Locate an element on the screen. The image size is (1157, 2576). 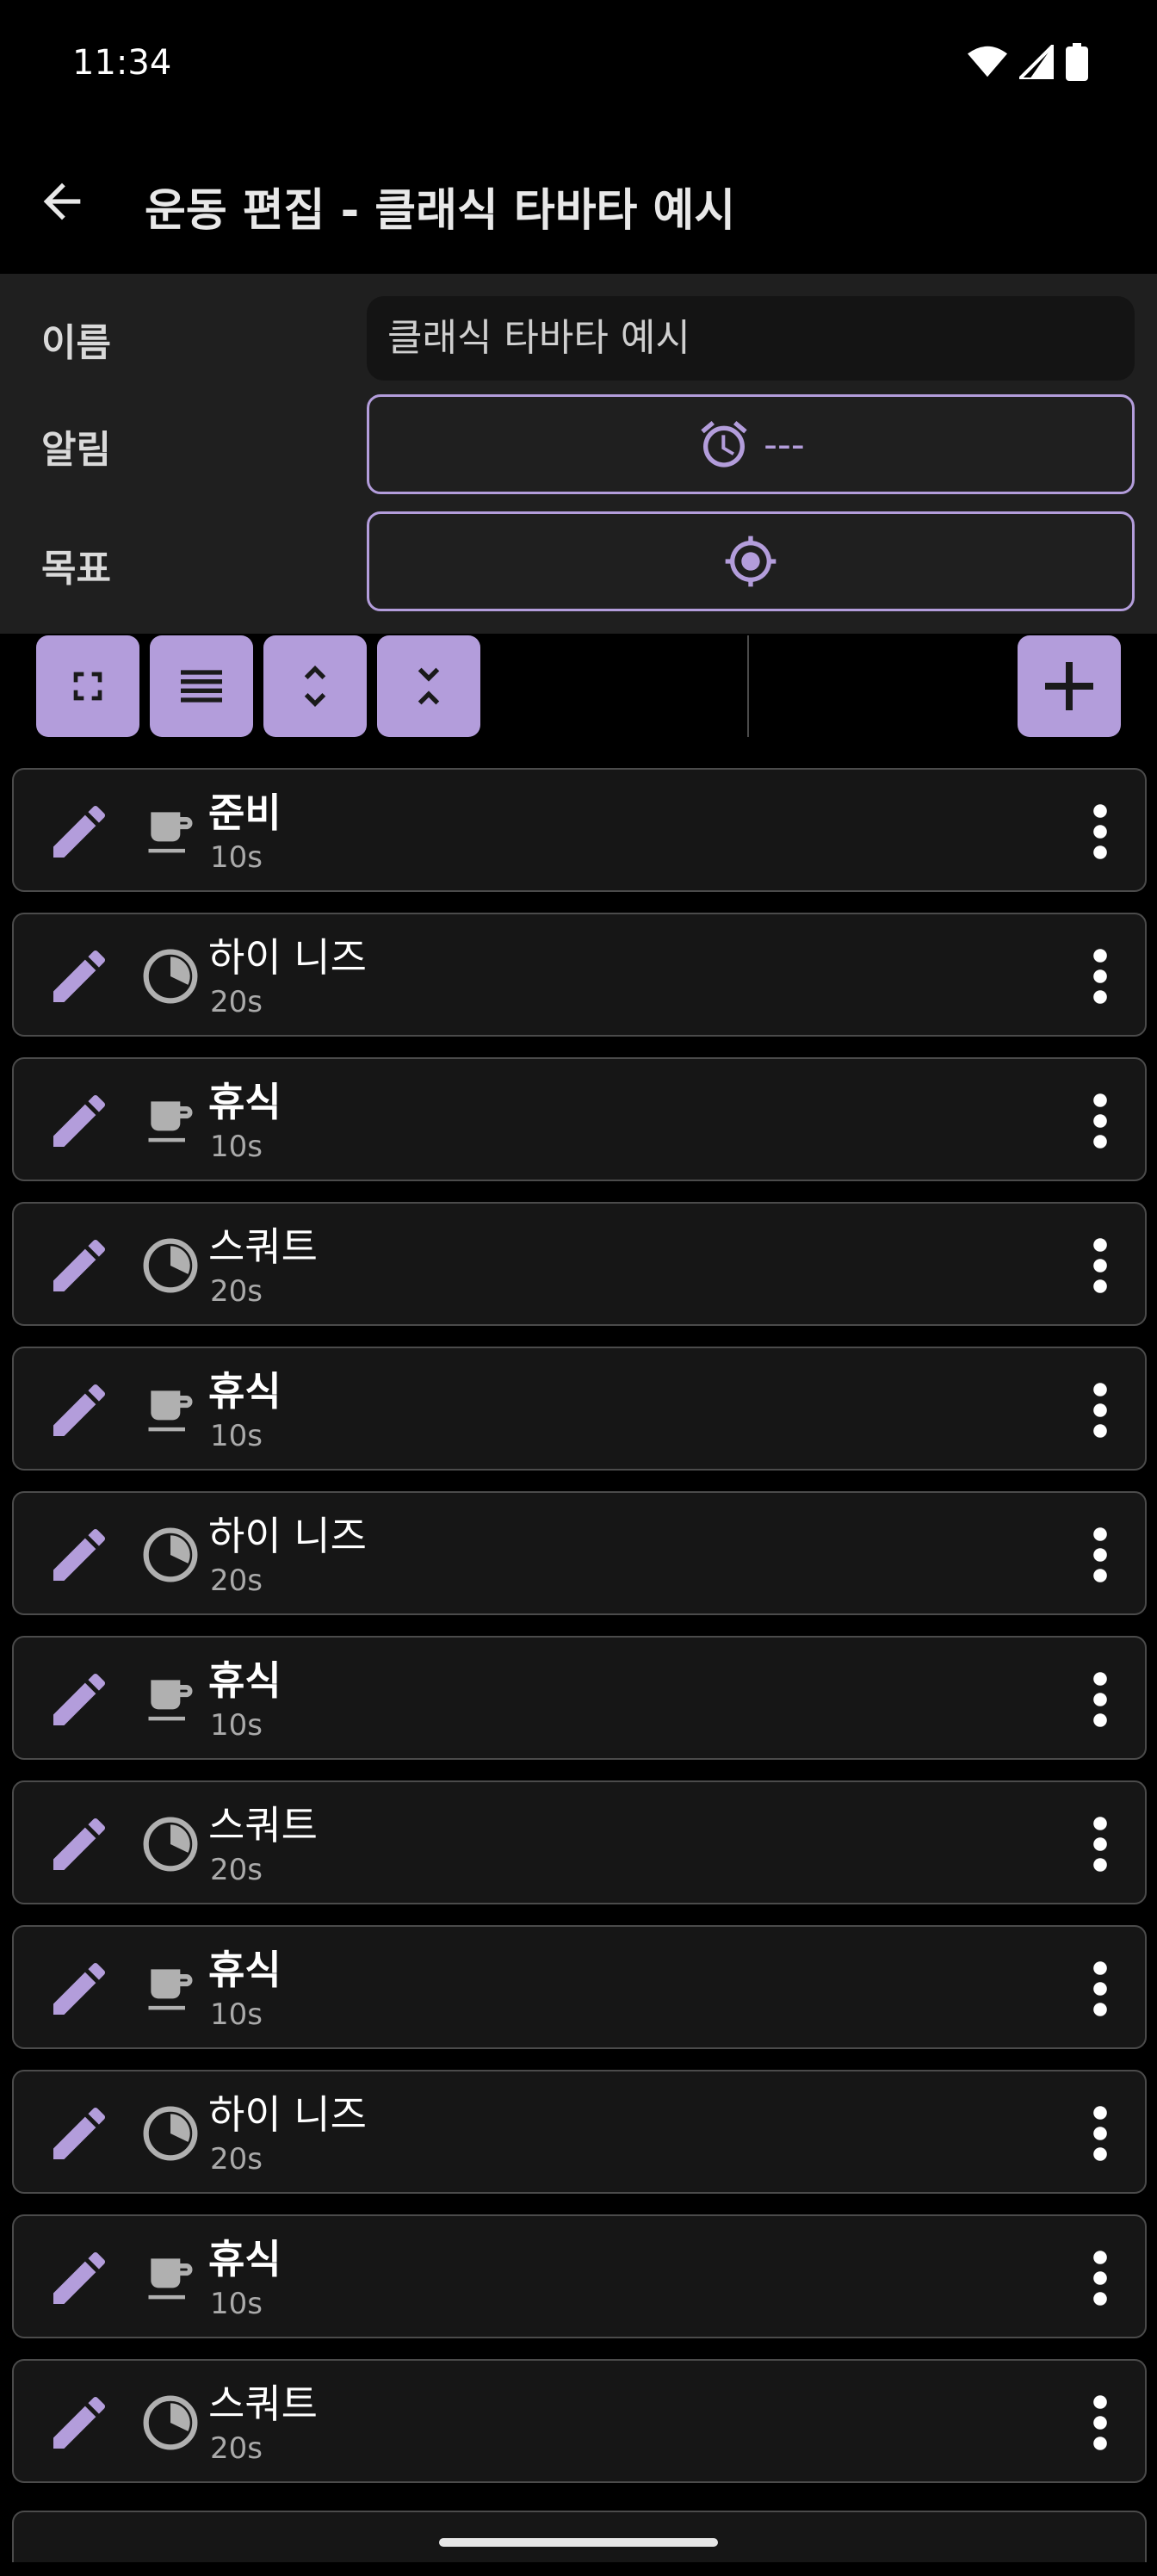
back-button is located at coordinates (62, 202).